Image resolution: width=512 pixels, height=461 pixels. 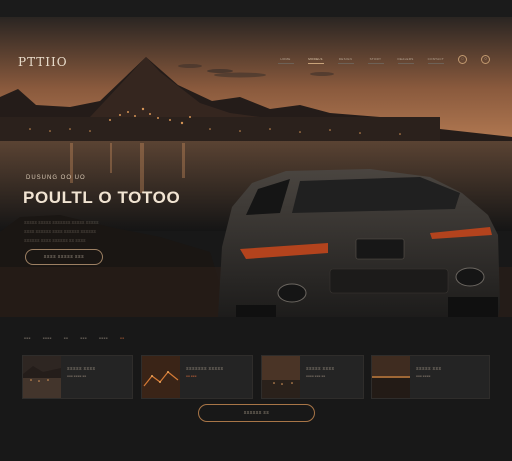 I want to click on section-tab-highlighted: ΞΞ, so click(x=122, y=338).